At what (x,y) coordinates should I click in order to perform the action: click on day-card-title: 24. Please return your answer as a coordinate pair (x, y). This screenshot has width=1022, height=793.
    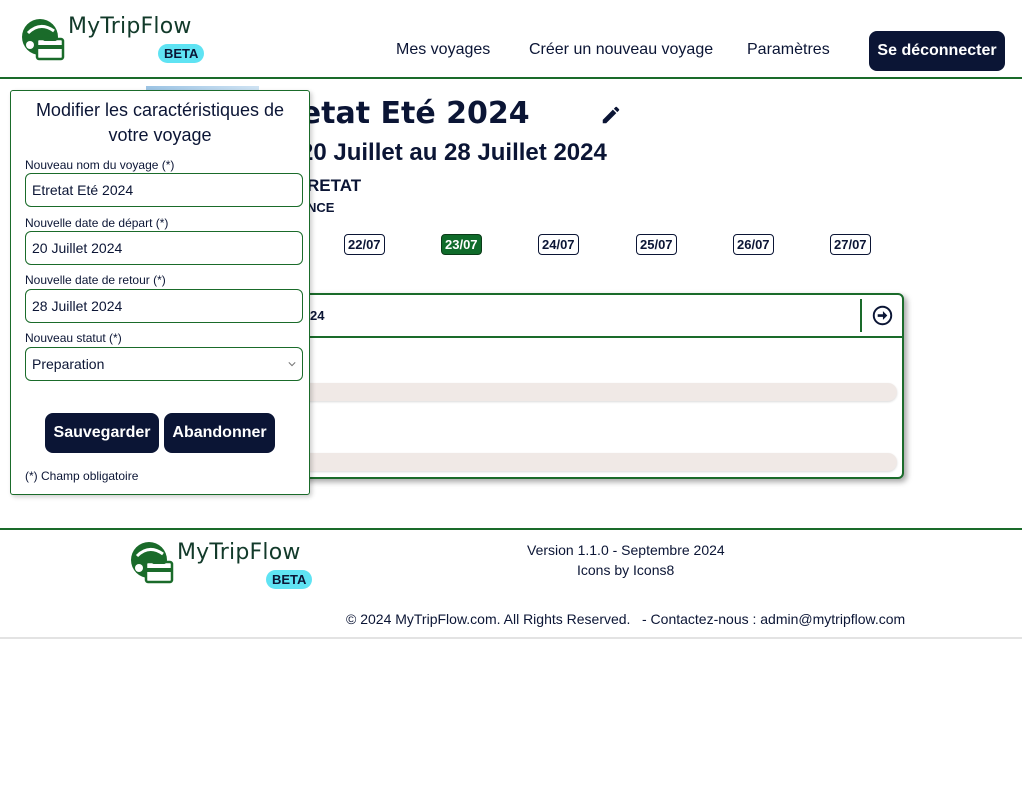
    Looking at the image, I should click on (317, 315).